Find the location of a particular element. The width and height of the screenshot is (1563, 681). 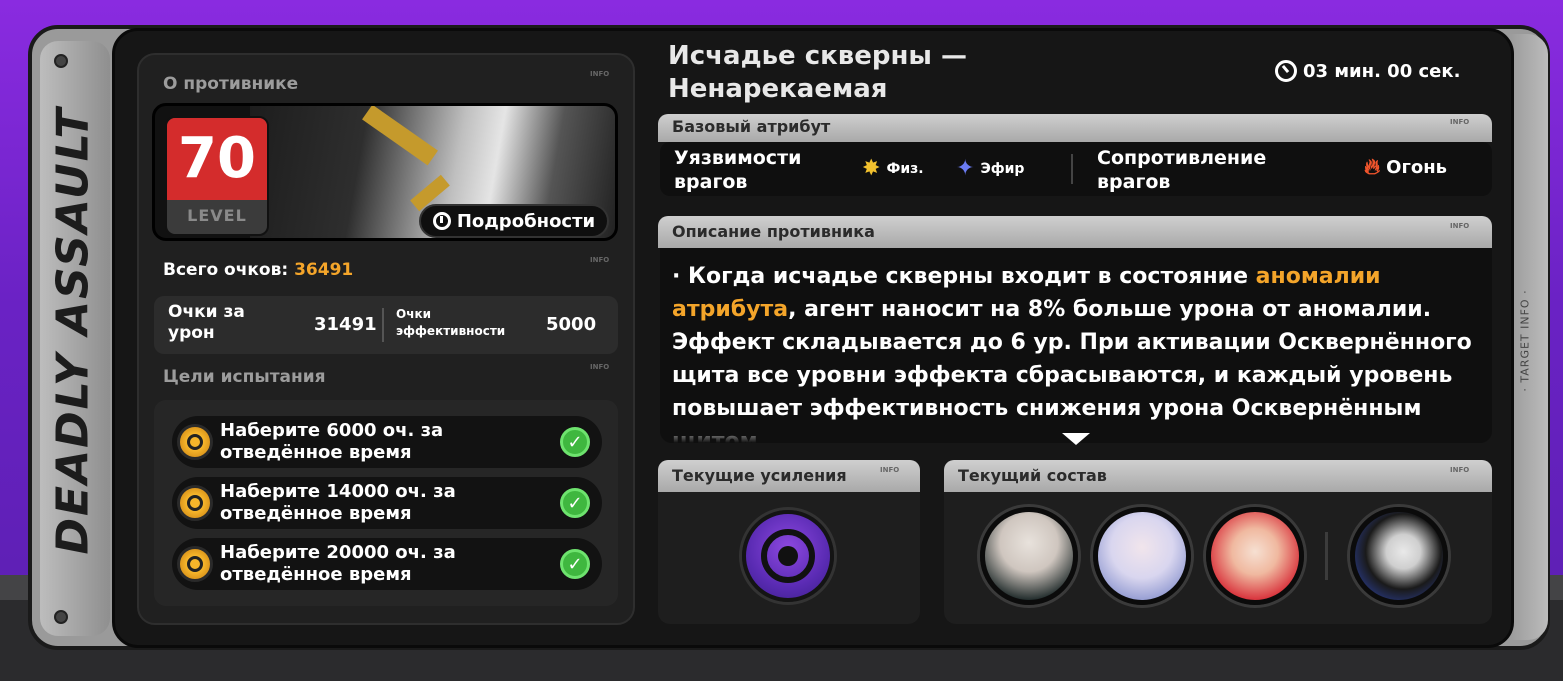

level-label: LEVEL is located at coordinates (217, 215).